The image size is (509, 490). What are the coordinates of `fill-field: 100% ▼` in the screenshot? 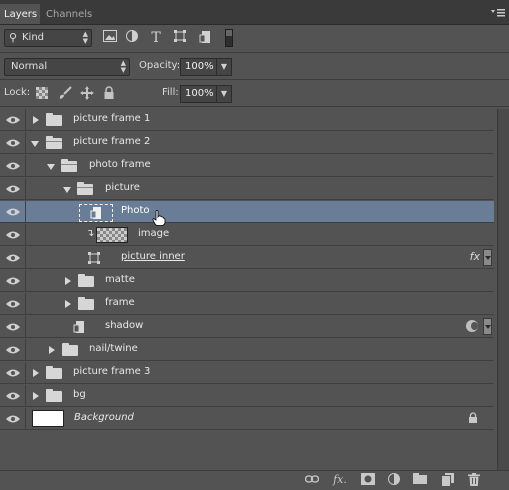 It's located at (206, 94).